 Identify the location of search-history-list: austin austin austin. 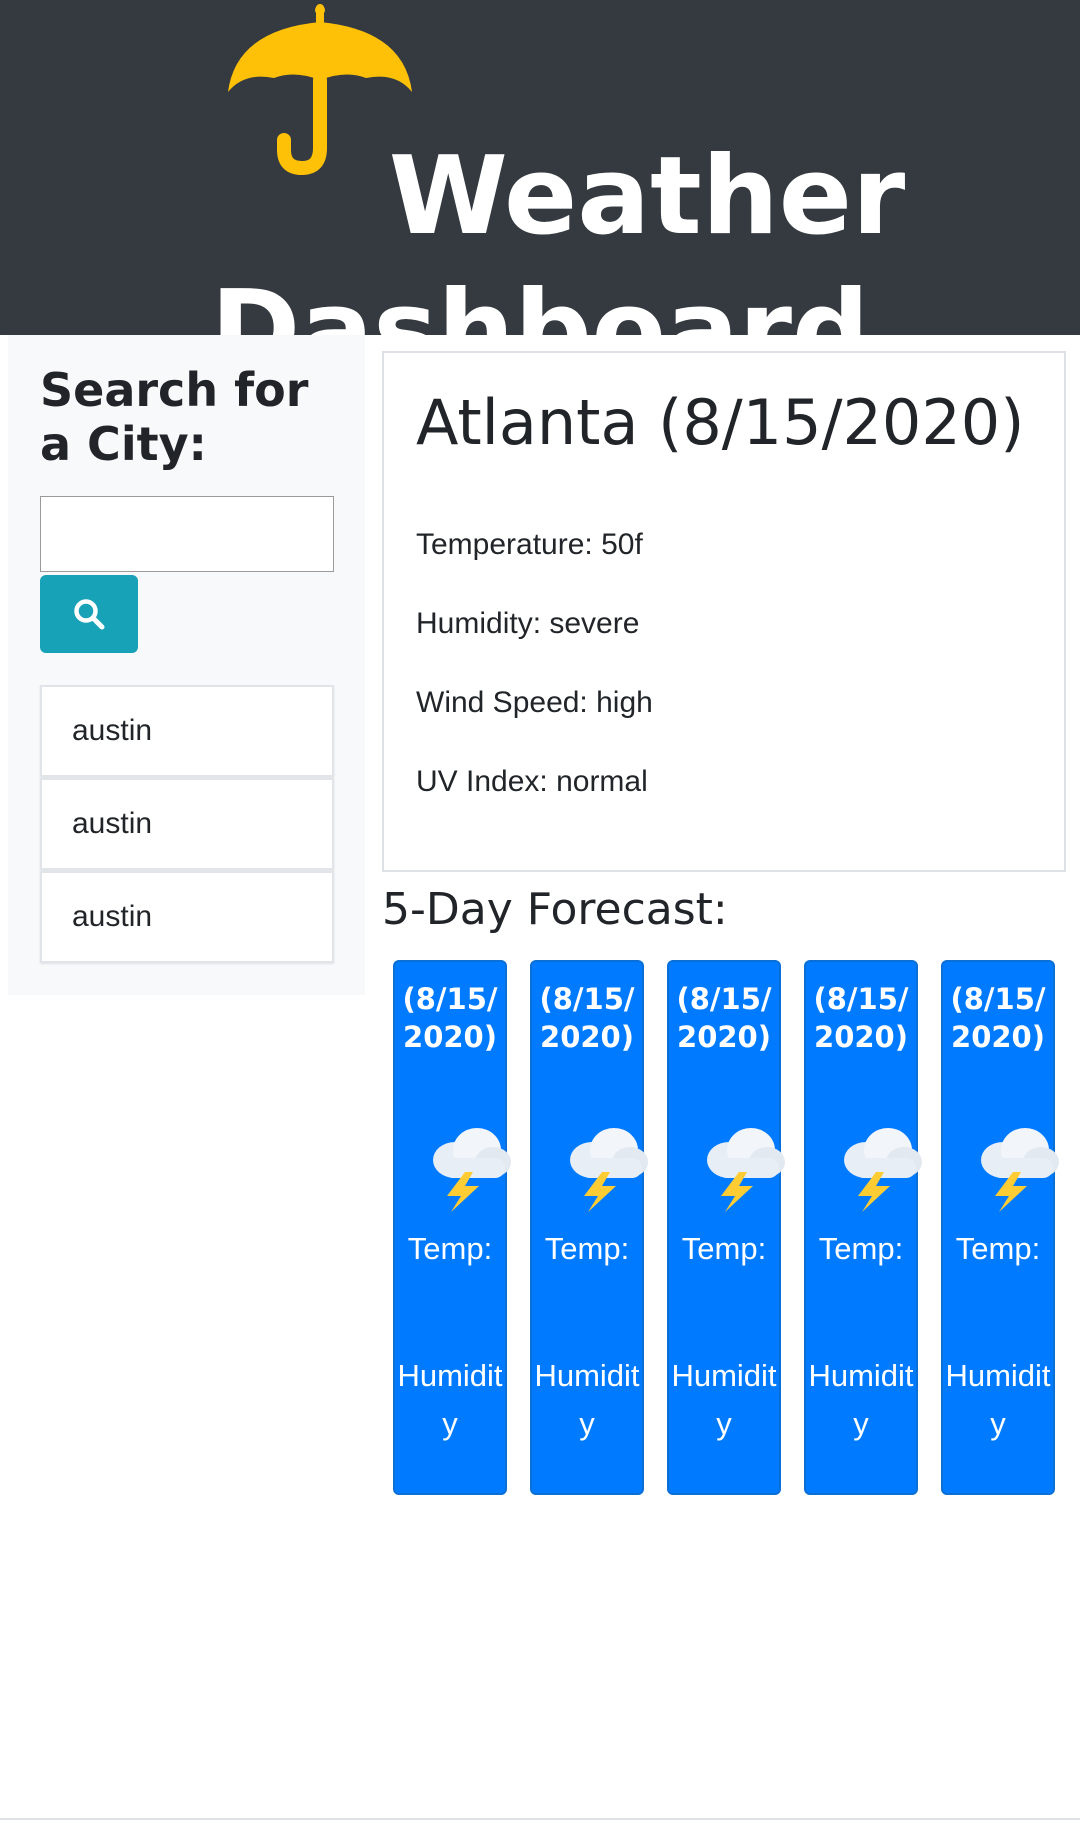
(187, 824).